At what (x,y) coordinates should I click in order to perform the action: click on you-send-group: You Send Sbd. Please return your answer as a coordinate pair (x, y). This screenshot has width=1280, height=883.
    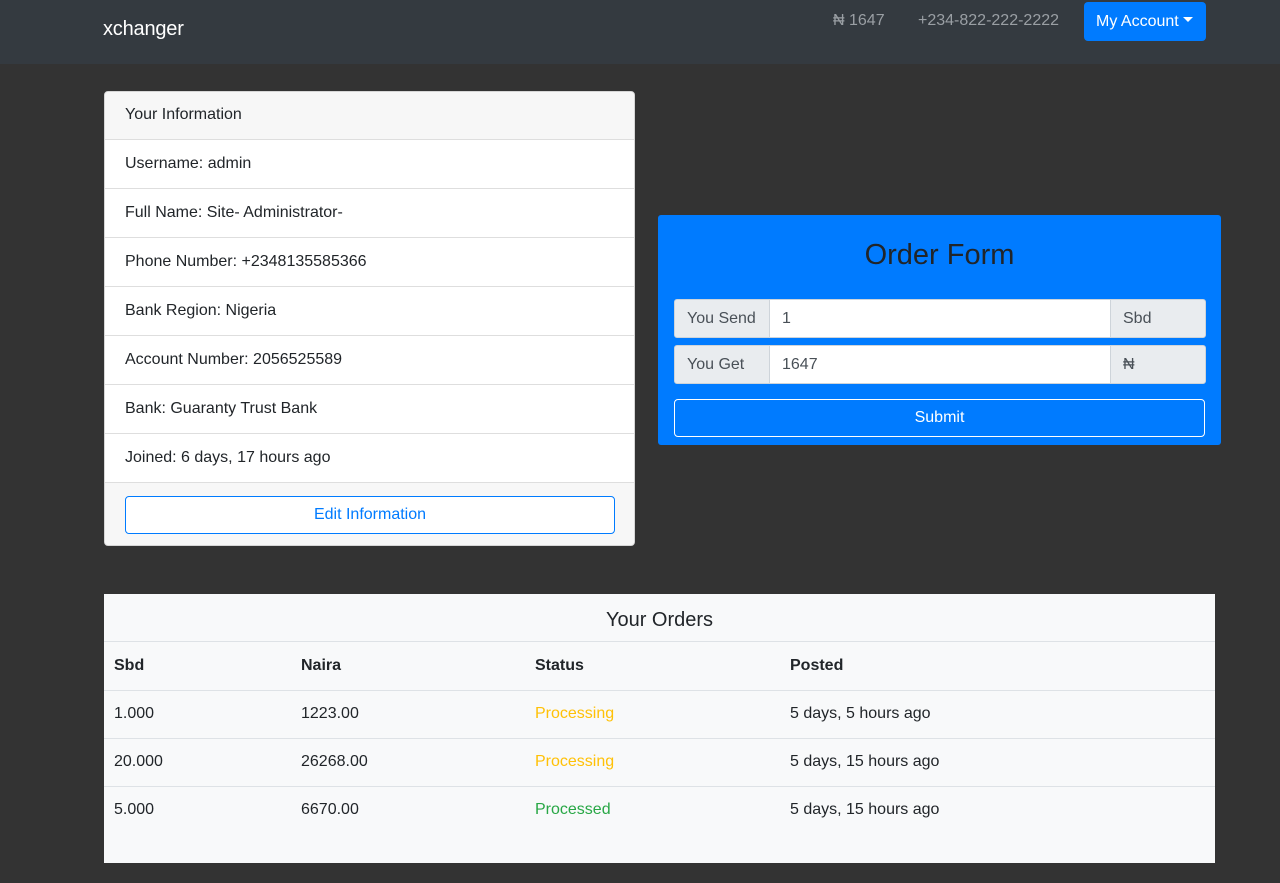
    Looking at the image, I should click on (940, 318).